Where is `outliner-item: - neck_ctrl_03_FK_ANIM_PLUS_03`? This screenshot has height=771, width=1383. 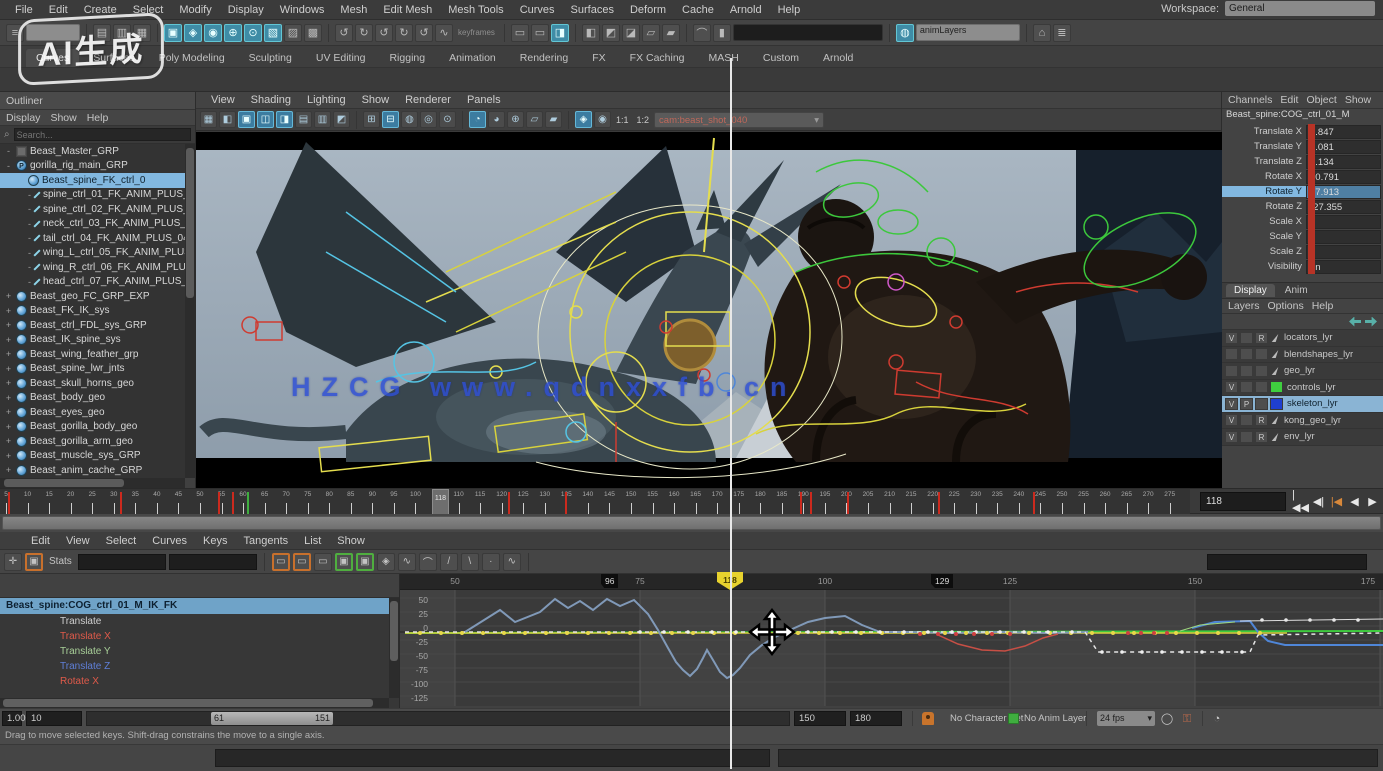
outliner-item: - neck_ctrl_03_FK_ANIM_PLUS_03 is located at coordinates (92, 224).